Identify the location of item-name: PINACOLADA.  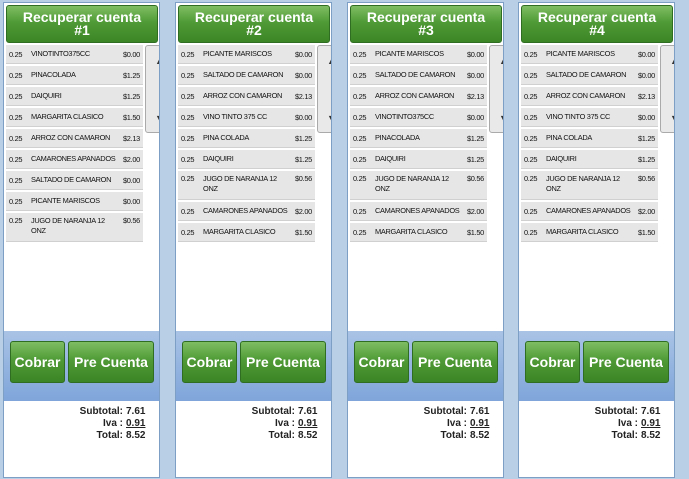
(53, 74).